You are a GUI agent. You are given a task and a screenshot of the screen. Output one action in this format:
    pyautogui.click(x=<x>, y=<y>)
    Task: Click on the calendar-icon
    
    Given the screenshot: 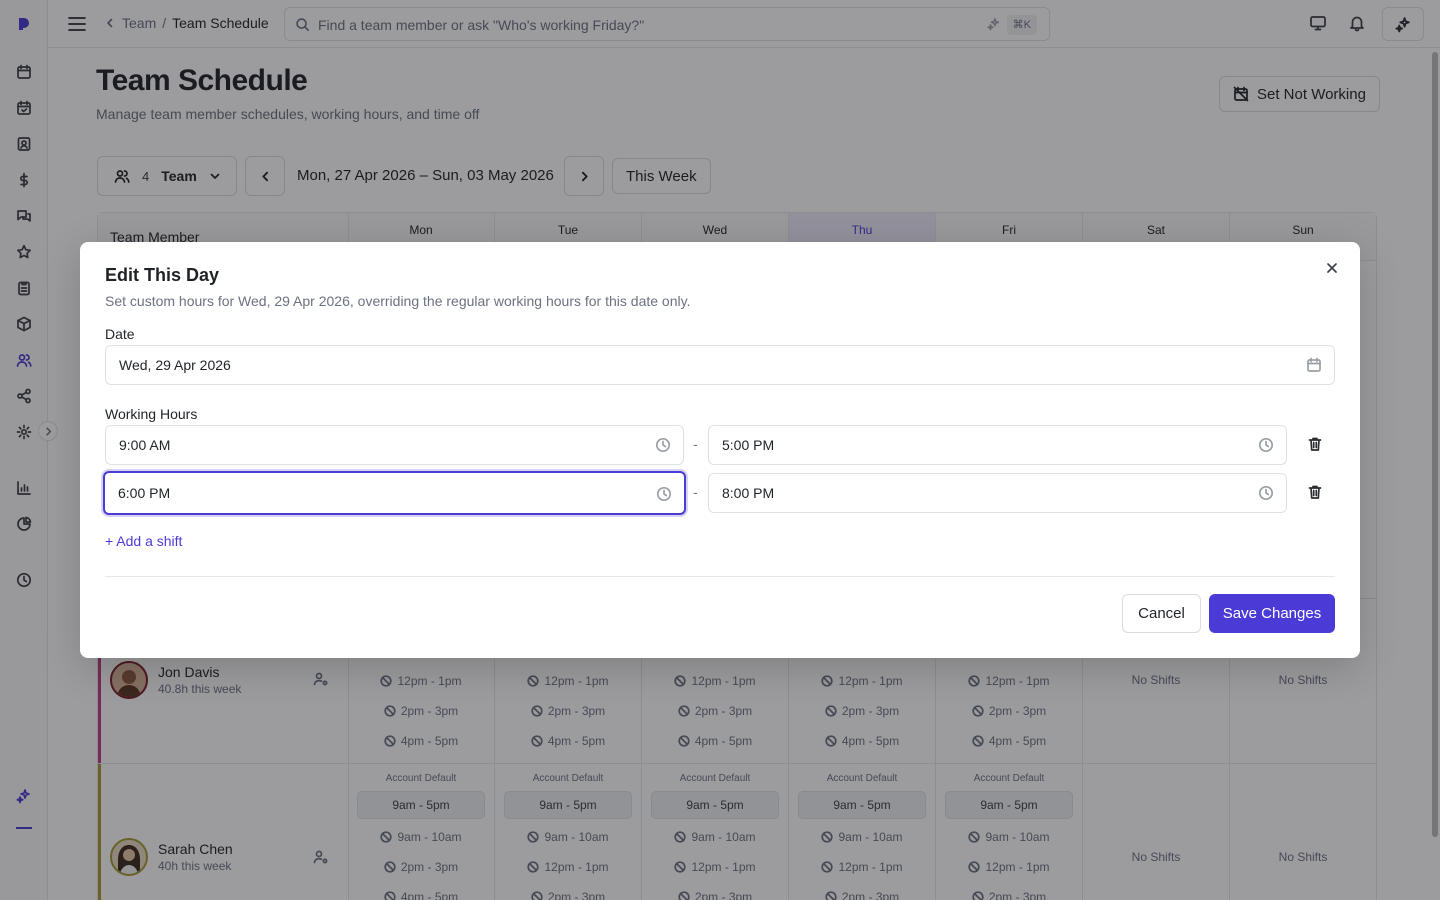 What is the action you would take?
    pyautogui.click(x=1314, y=365)
    